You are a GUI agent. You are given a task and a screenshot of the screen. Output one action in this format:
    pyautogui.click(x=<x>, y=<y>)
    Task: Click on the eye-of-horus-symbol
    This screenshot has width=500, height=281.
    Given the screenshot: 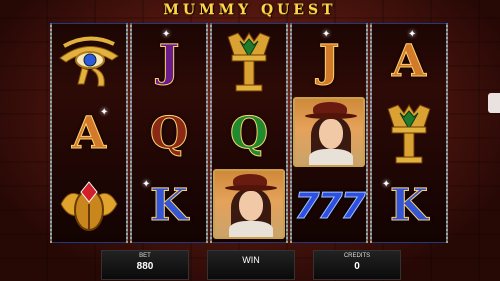 What is the action you would take?
    pyautogui.click(x=89, y=62)
    